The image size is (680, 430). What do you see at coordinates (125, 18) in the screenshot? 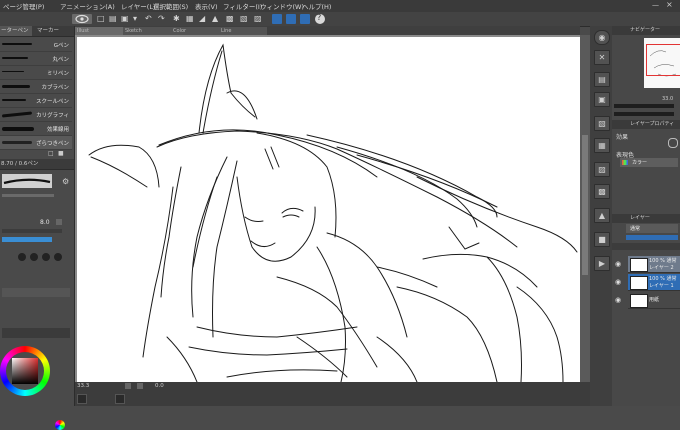
I see `save-icon: ▣` at bounding box center [125, 18].